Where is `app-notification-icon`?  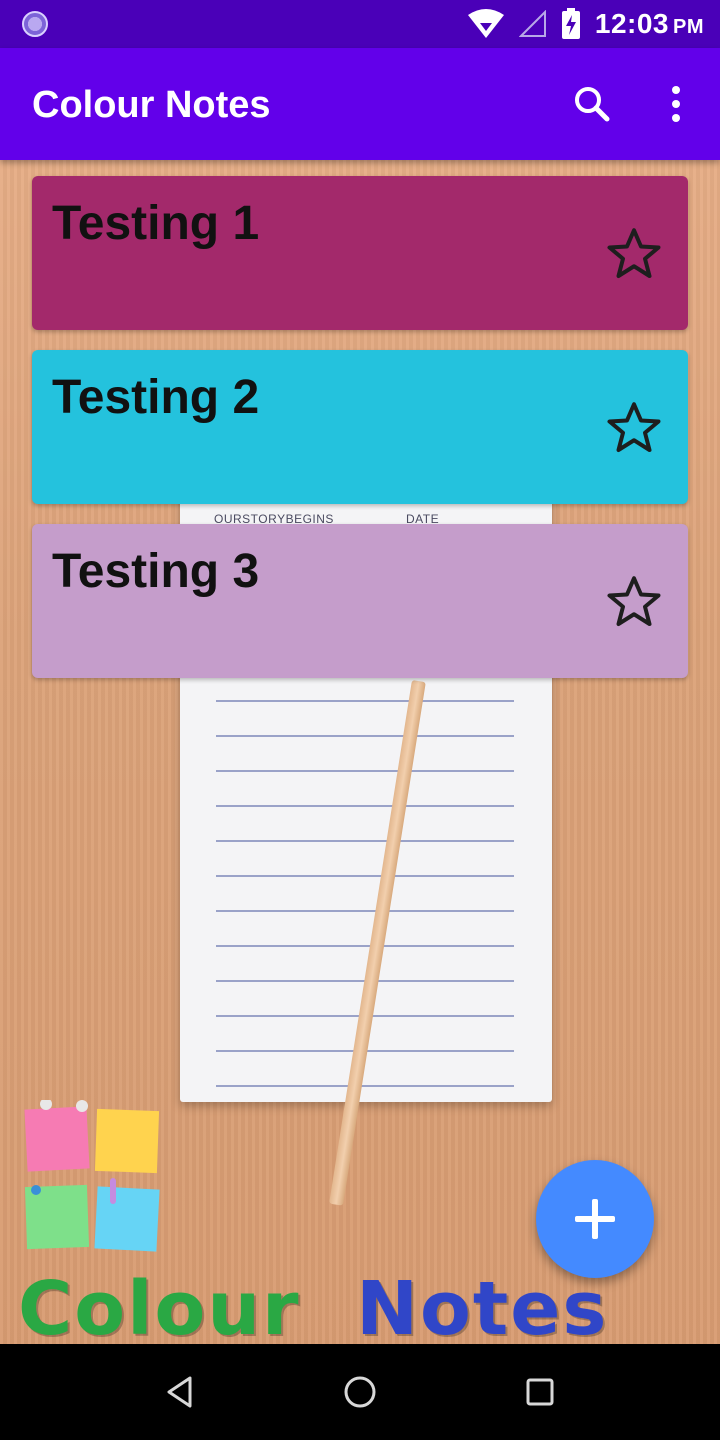 app-notification-icon is located at coordinates (35, 24).